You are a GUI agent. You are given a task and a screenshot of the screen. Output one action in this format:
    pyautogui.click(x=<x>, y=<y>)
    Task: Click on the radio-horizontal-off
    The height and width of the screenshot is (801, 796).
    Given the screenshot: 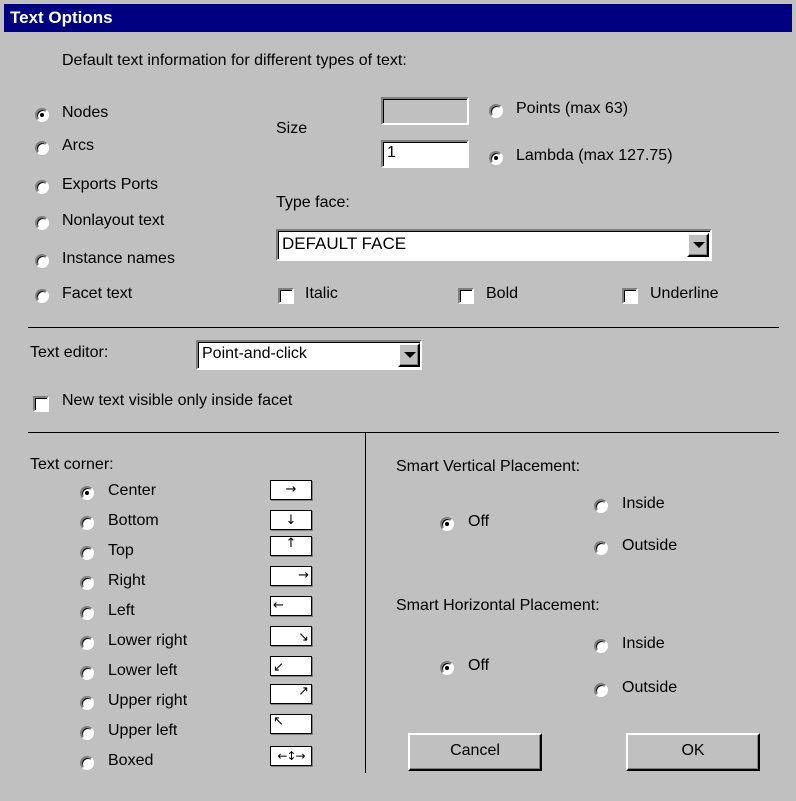 What is the action you would take?
    pyautogui.click(x=447, y=668)
    